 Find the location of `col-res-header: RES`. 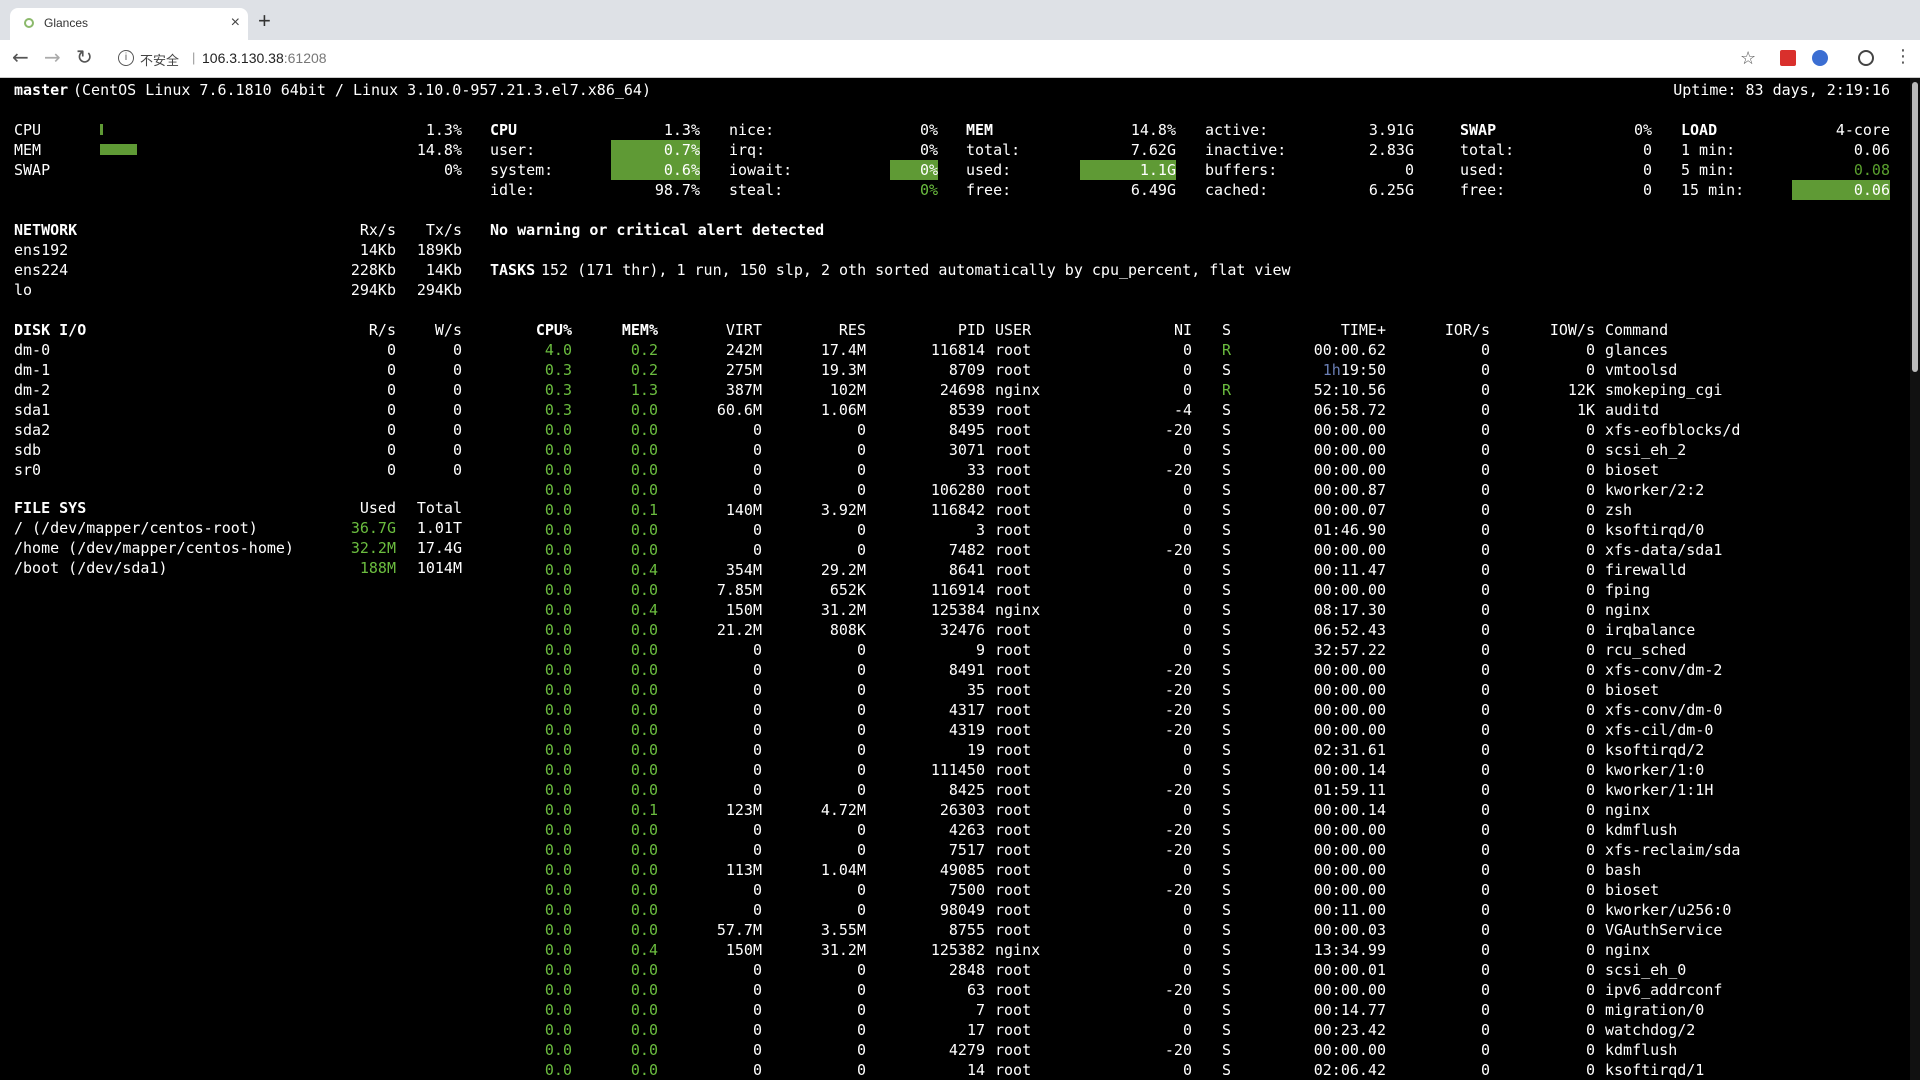

col-res-header: RES is located at coordinates (852, 330).